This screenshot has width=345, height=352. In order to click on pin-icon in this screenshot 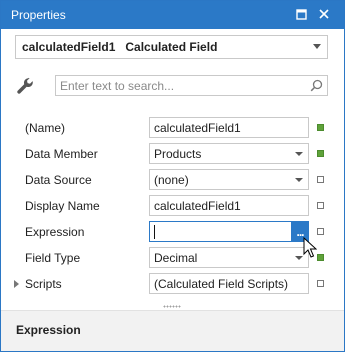, I will do `click(301, 14)`.